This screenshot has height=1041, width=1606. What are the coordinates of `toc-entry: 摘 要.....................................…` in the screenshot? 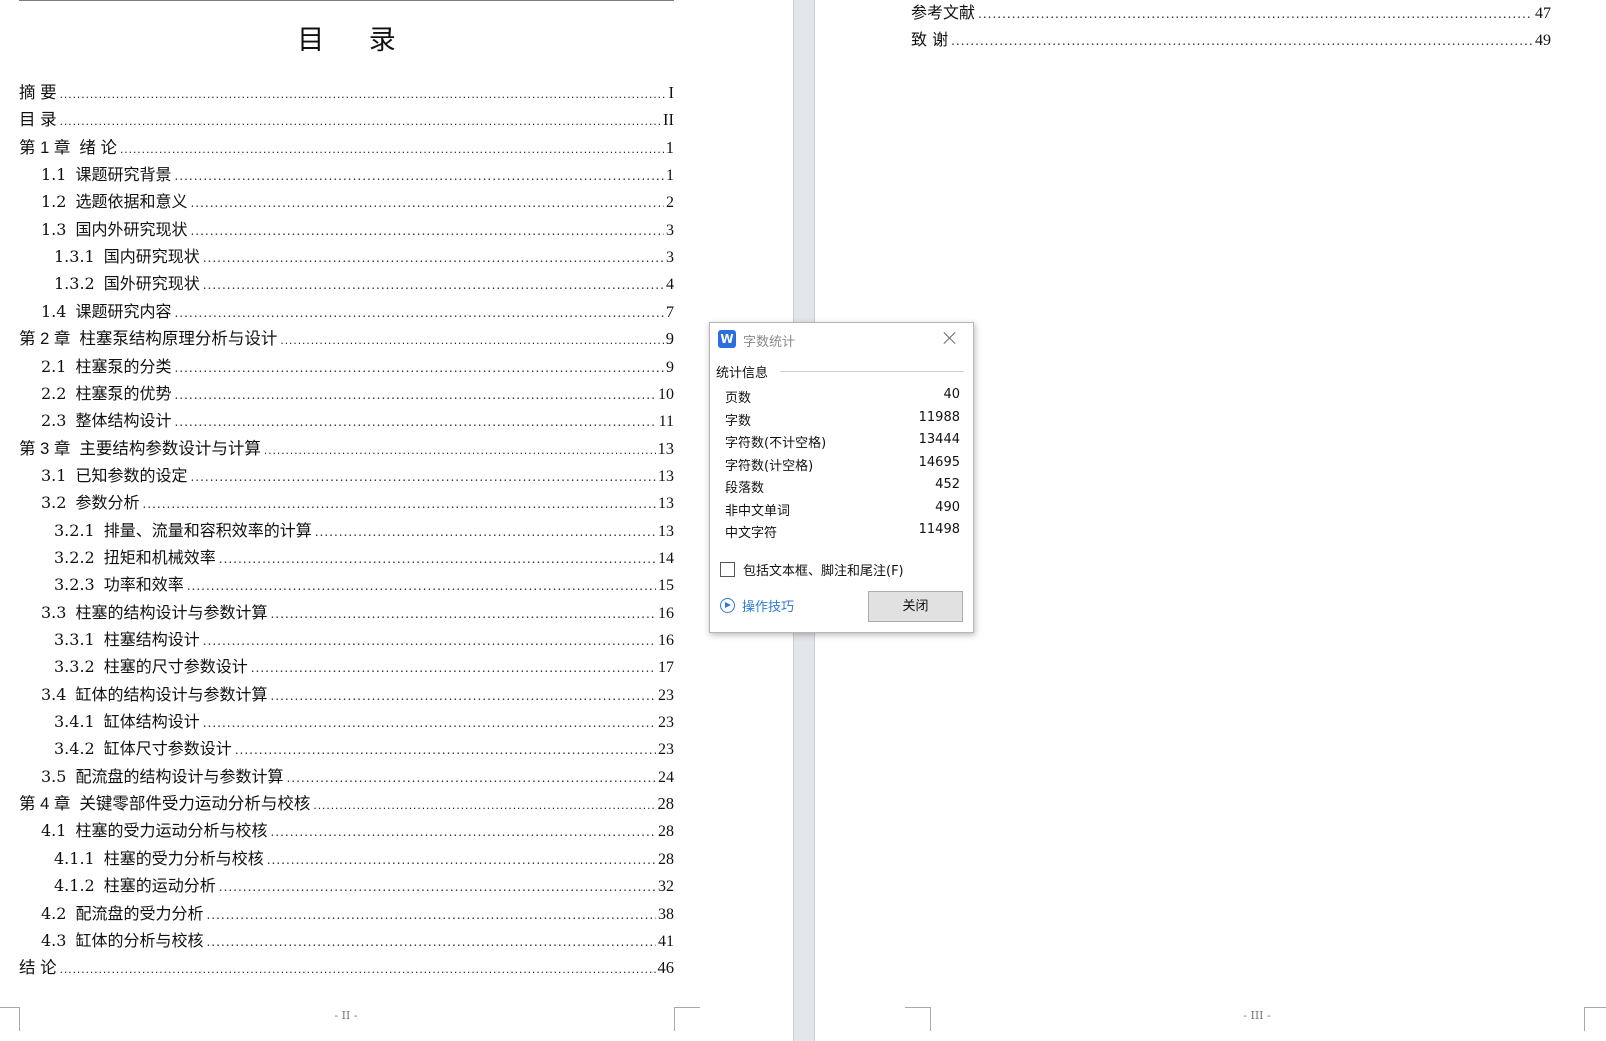 It's located at (346, 93).